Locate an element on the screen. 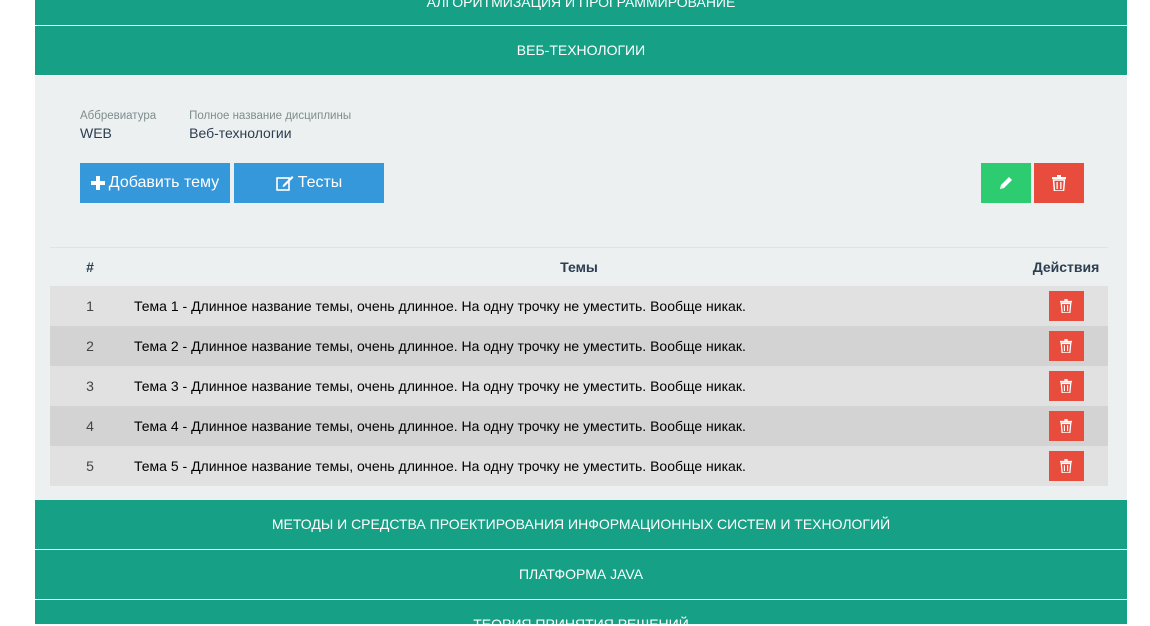 This screenshot has width=1150, height=626. header-actions: Действия is located at coordinates (1066, 267).